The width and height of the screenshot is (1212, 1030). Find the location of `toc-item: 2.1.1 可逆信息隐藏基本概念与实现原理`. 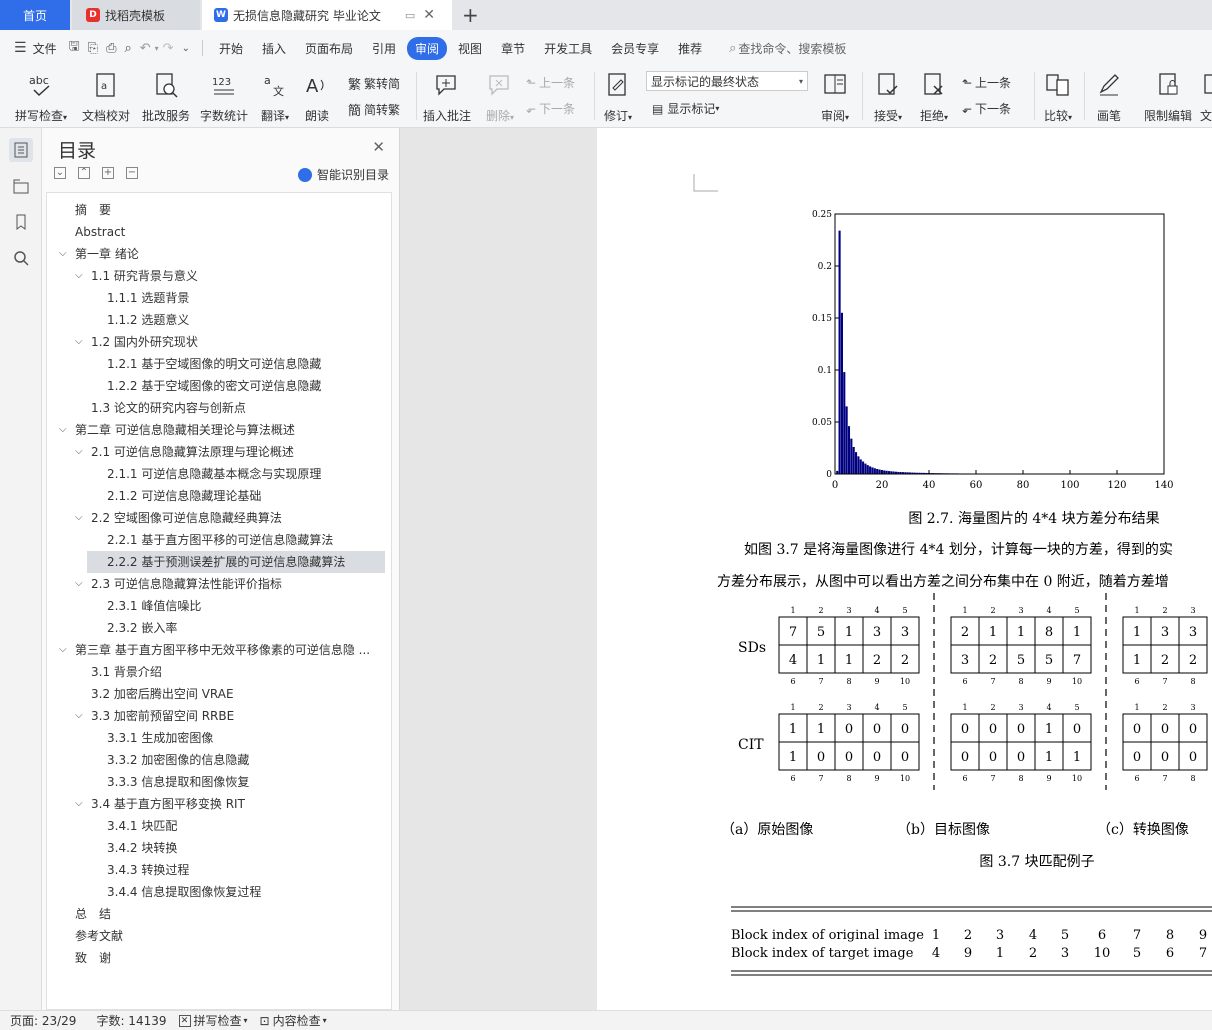

toc-item: 2.1.1 可逆信息隐藏基本概念与实现原理 is located at coordinates (219, 474).